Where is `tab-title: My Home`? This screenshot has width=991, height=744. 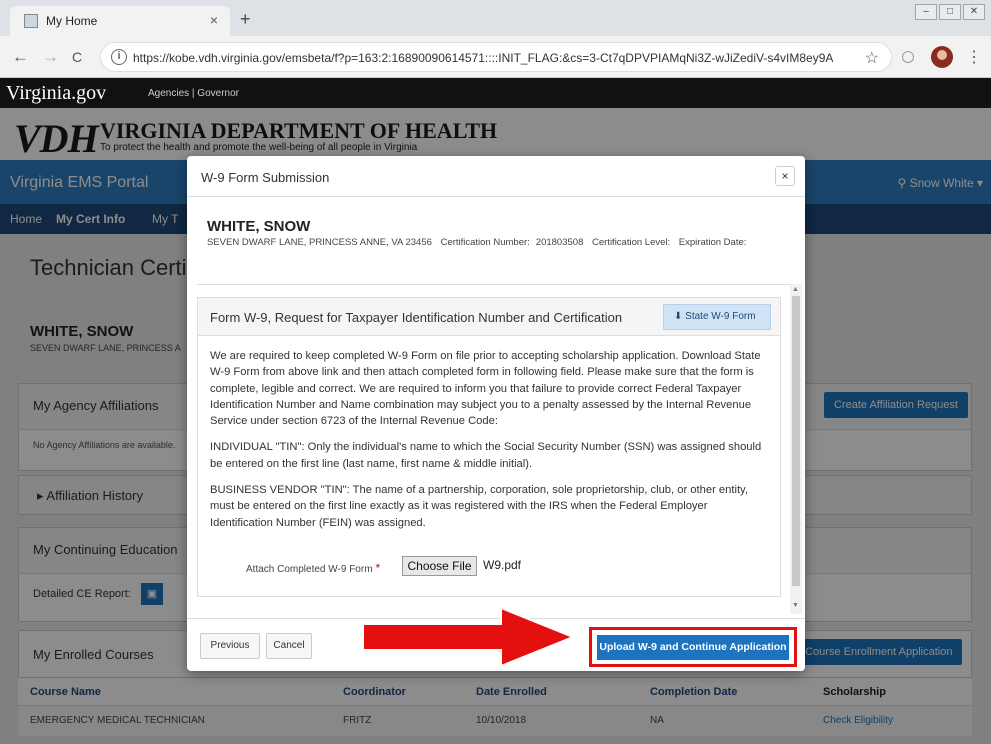
tab-title: My Home is located at coordinates (72, 21).